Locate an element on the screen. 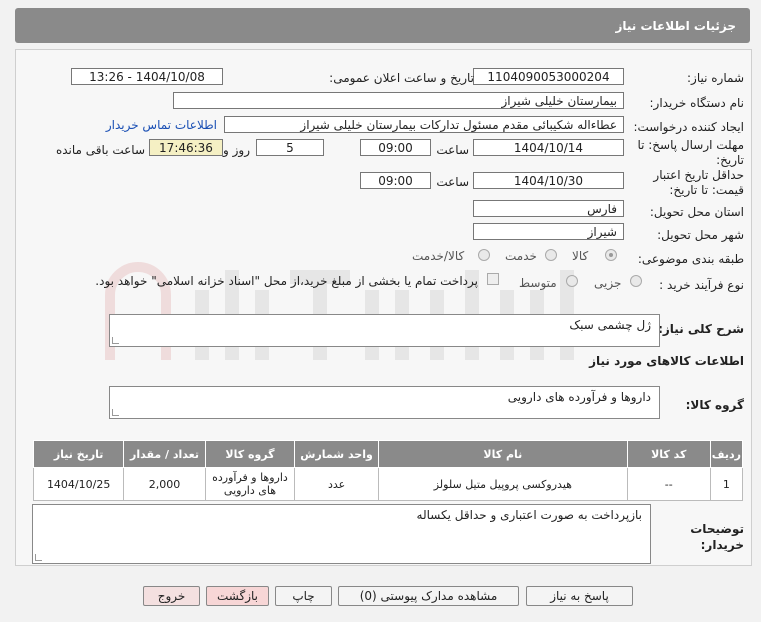 This screenshot has width=761, height=622. remaining-label: ساعت باقی مانده is located at coordinates (100, 150).